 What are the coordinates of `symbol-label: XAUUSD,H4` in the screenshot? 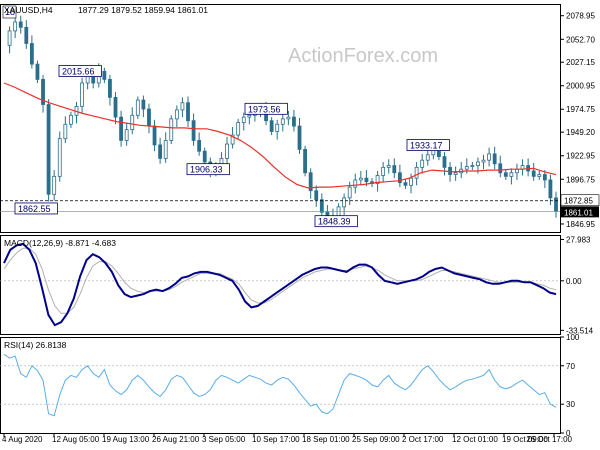 It's located at (28, 10).